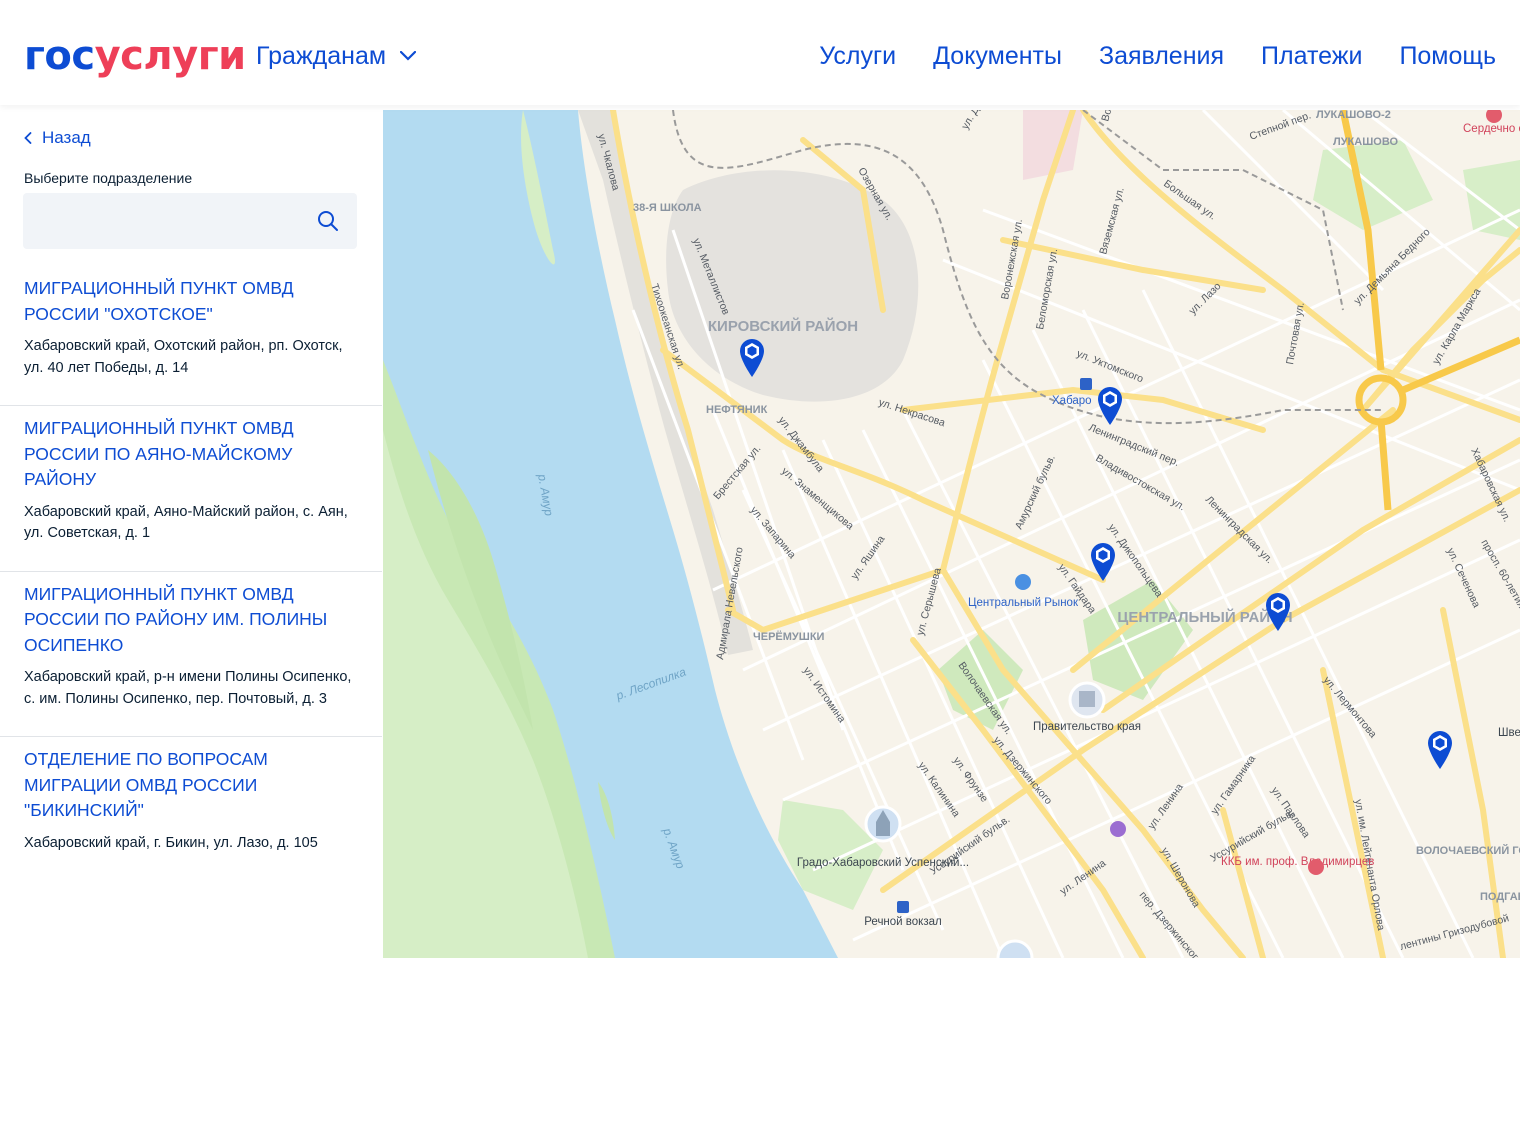 The width and height of the screenshot is (1520, 1144). I want to click on street-label: ул. Джамбула, so click(801, 444).